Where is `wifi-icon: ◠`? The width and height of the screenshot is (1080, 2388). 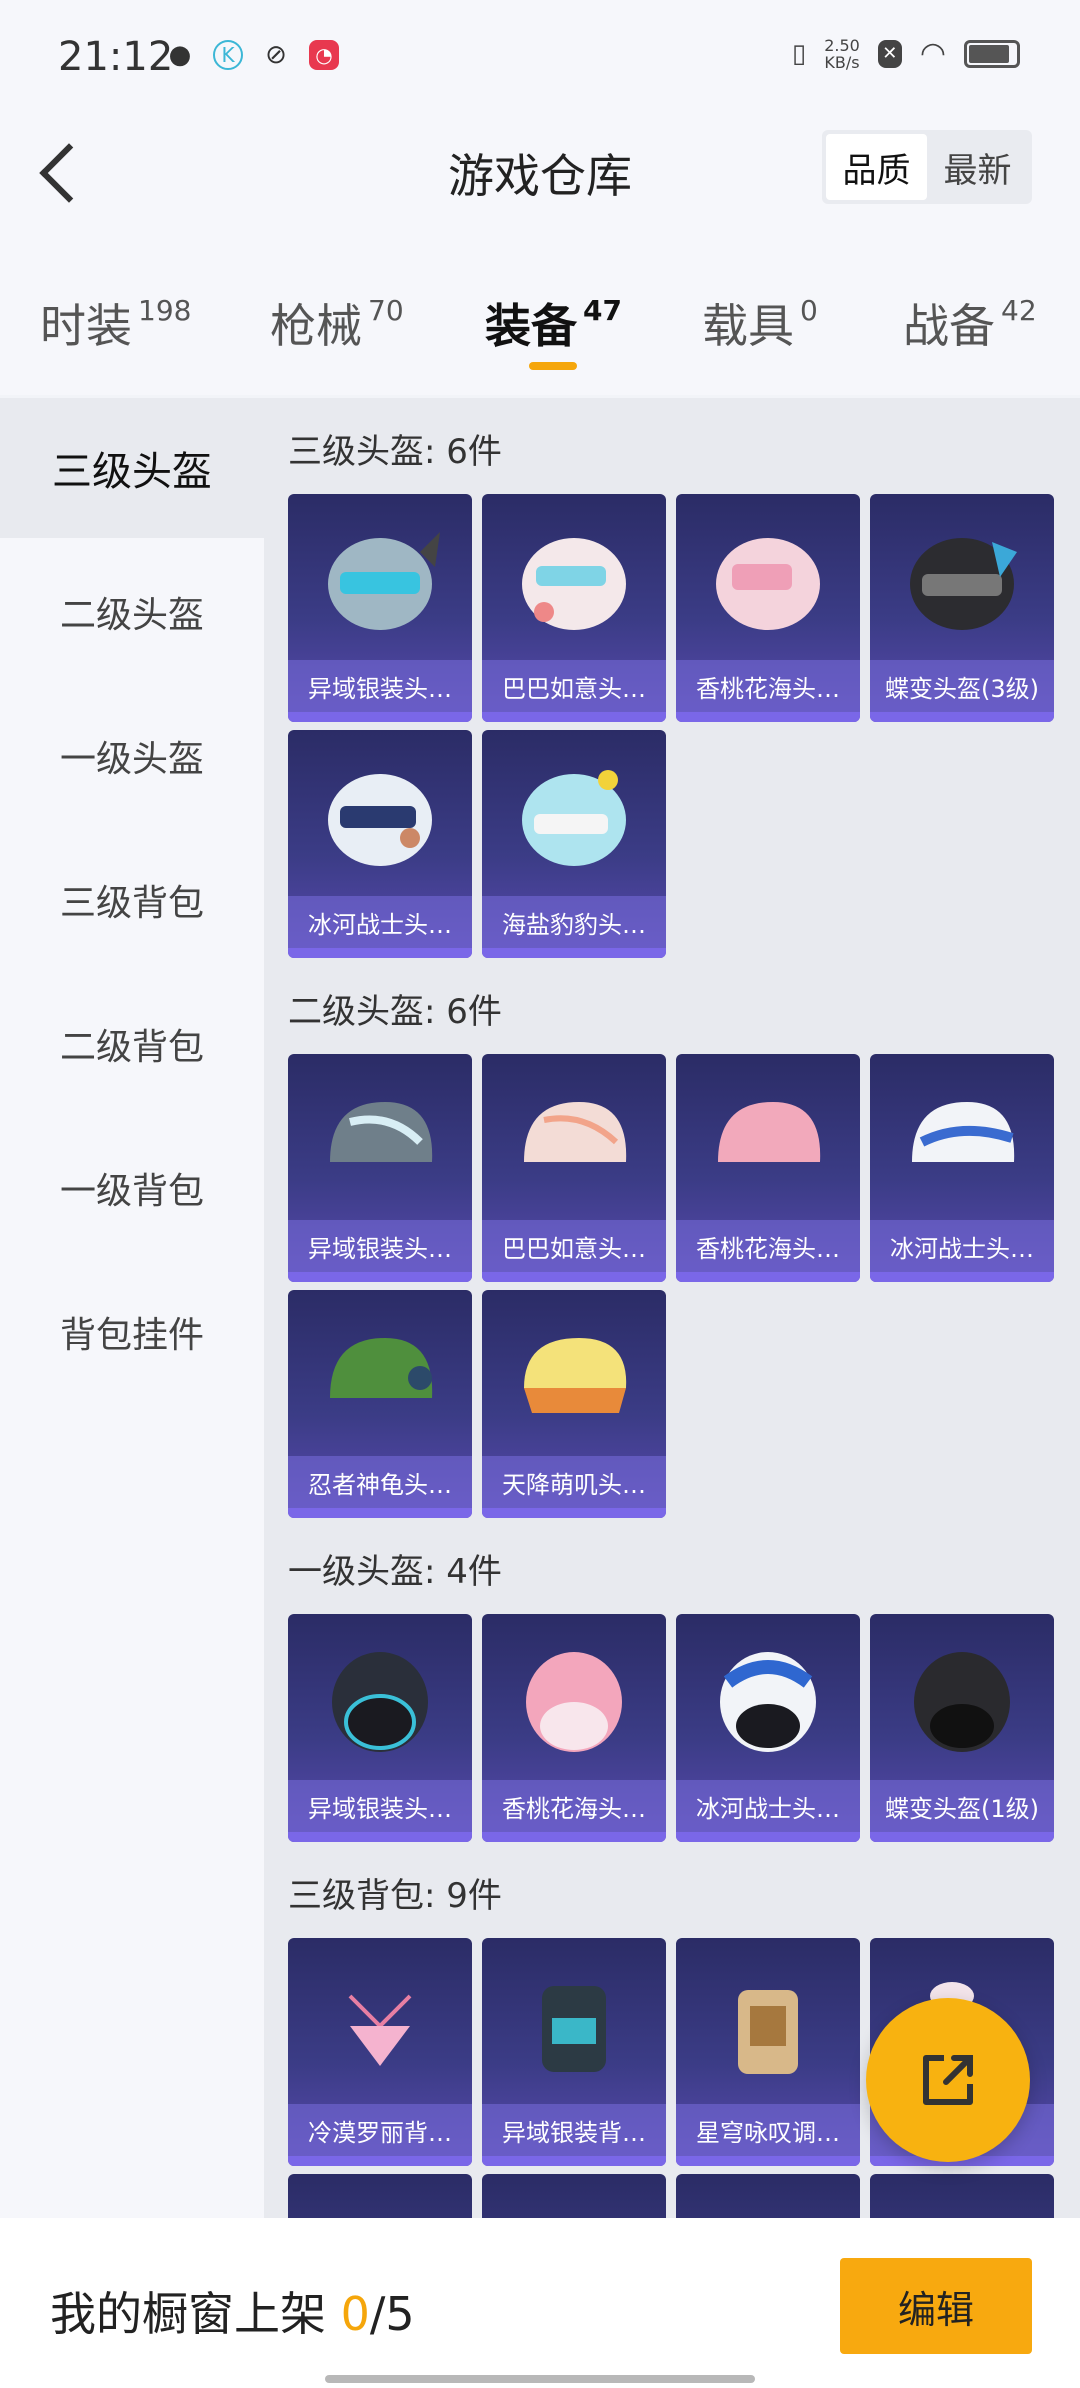 wifi-icon: ◠ is located at coordinates (932, 53).